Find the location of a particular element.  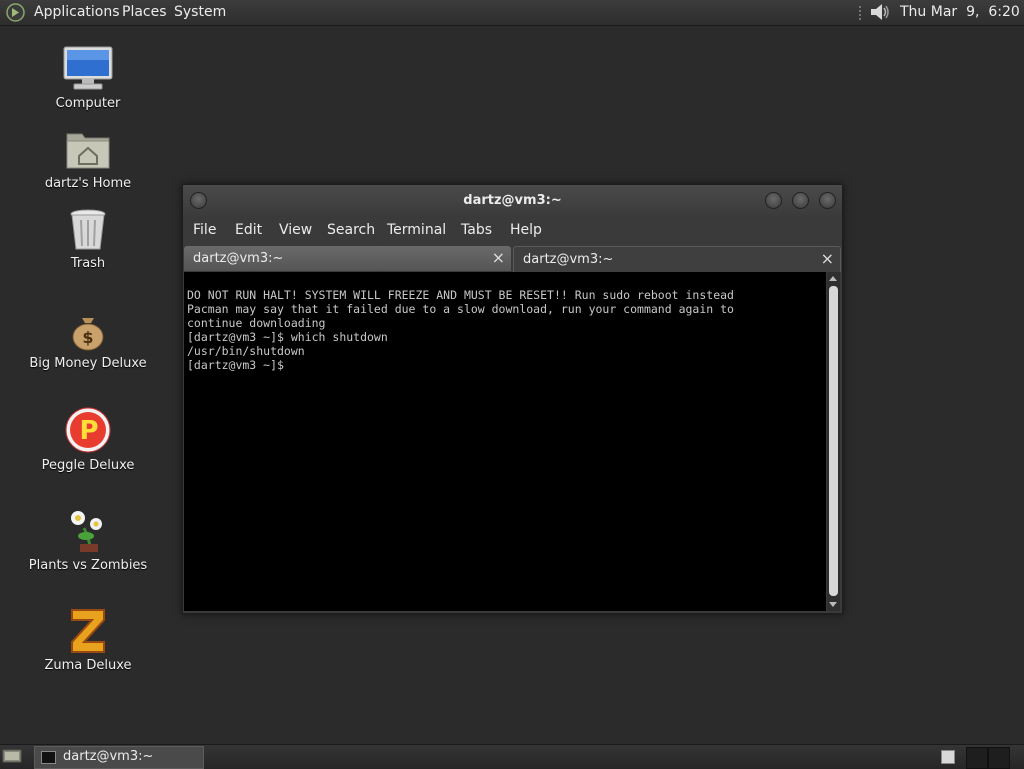

desktop-icon-label: Trash is located at coordinates (88, 263).